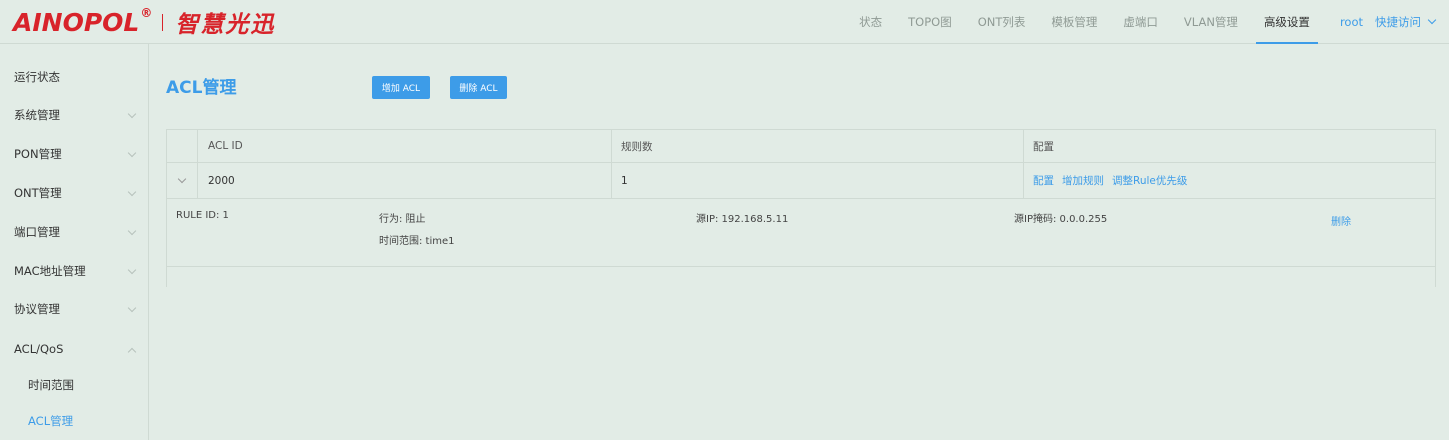 Image resolution: width=1449 pixels, height=440 pixels. I want to click on config-link: 配置, so click(1043, 180).